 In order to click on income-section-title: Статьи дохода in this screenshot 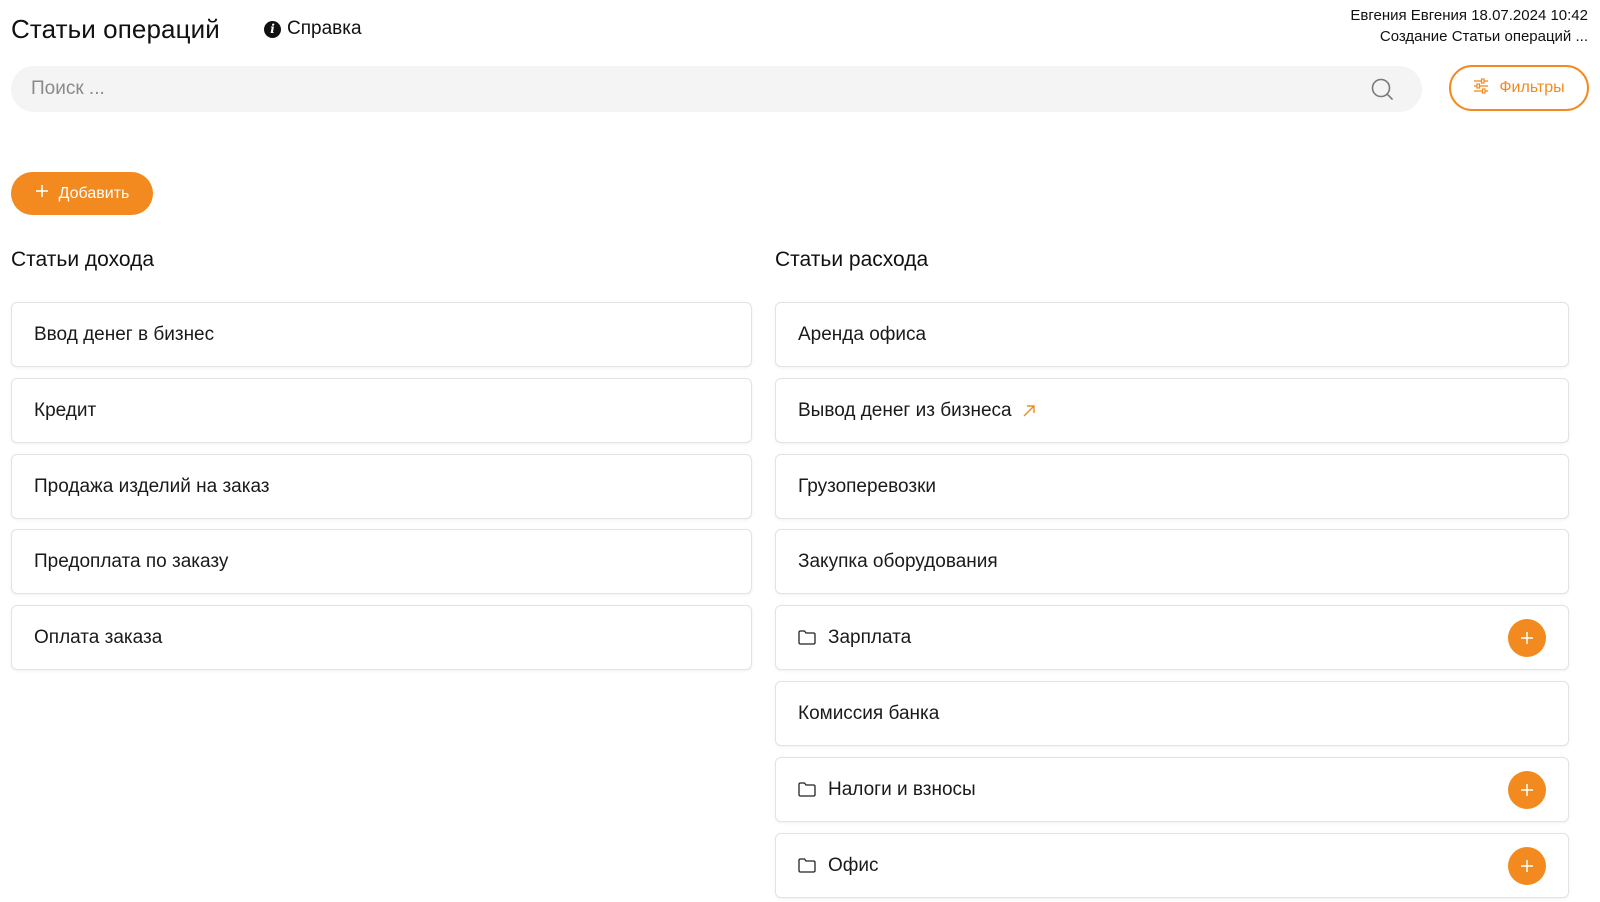, I will do `click(83, 259)`.